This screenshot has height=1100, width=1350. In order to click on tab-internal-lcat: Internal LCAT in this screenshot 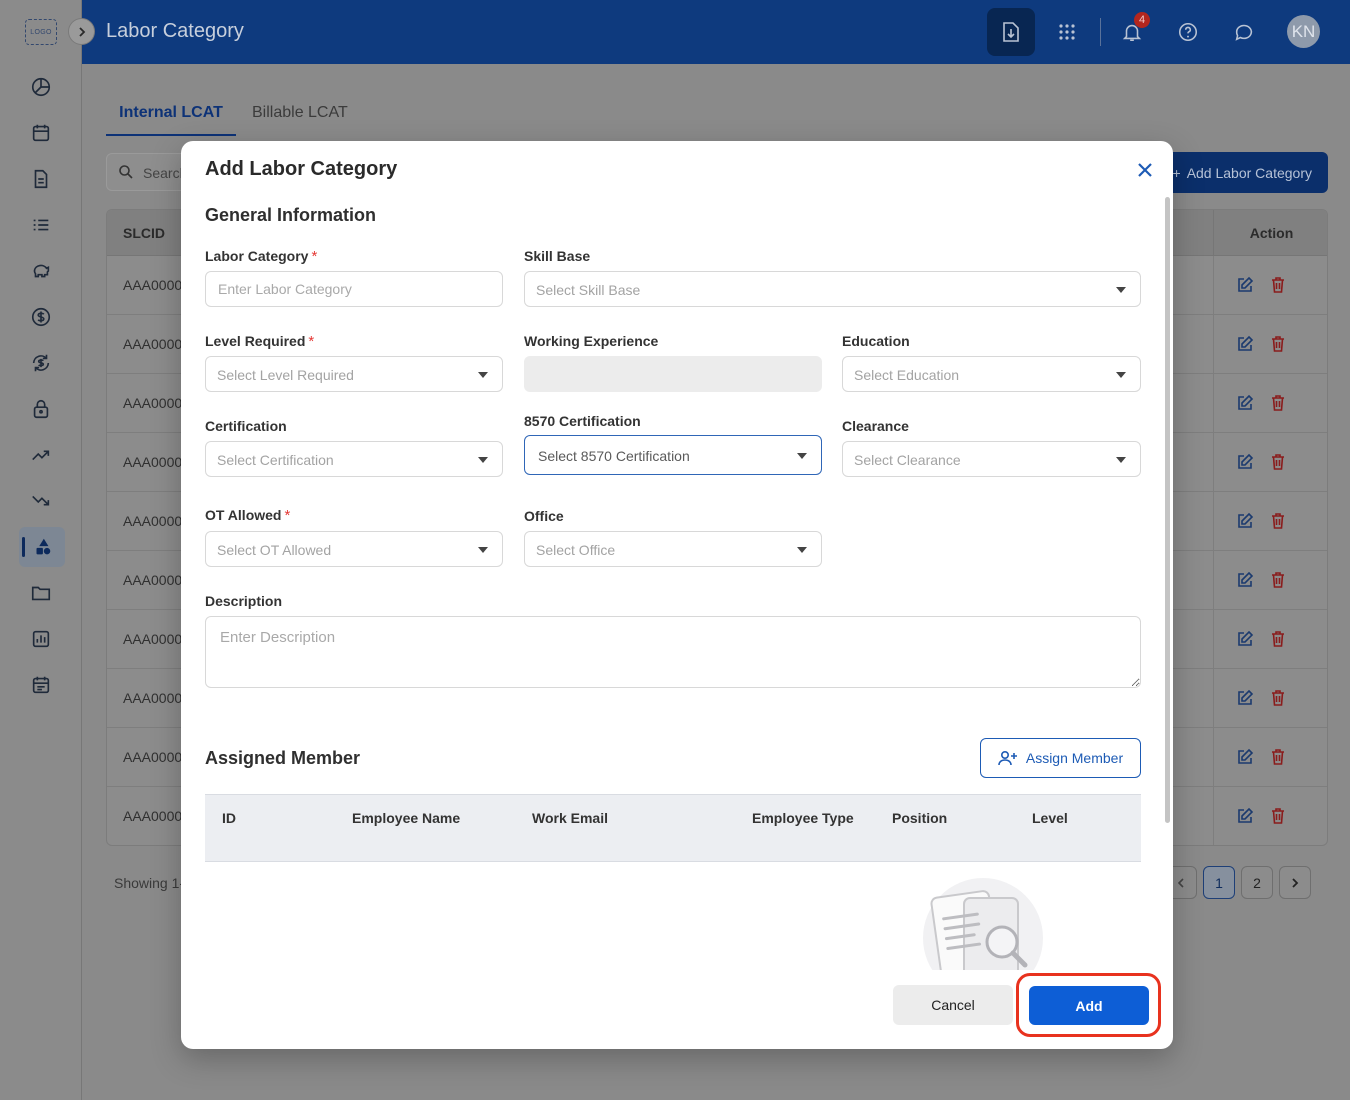, I will do `click(171, 116)`.